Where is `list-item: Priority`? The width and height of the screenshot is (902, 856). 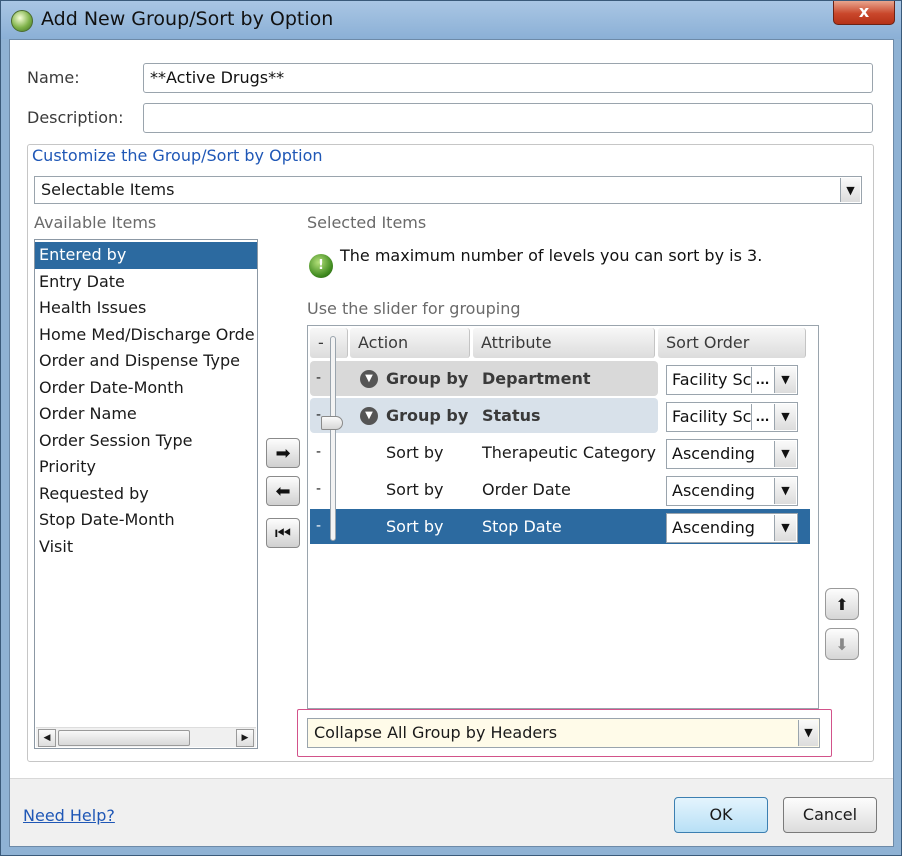
list-item: Priority is located at coordinates (146, 467).